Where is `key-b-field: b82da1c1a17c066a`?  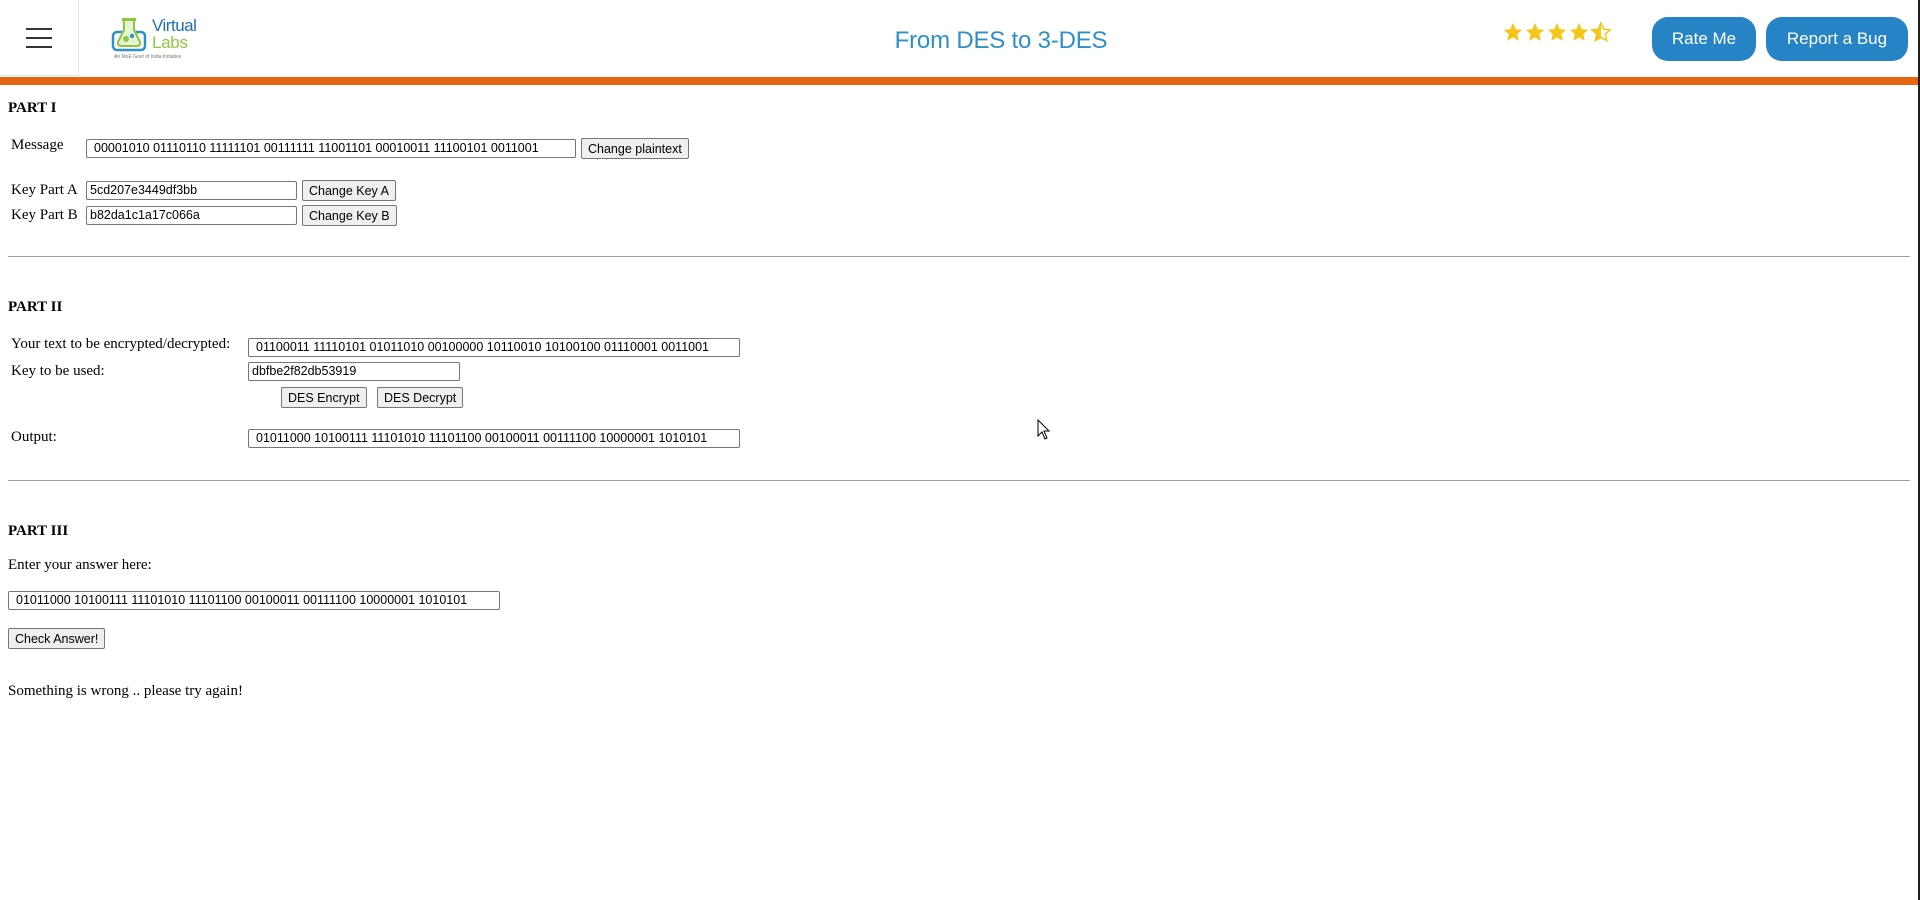
key-b-field: b82da1c1a17c066a is located at coordinates (191, 215).